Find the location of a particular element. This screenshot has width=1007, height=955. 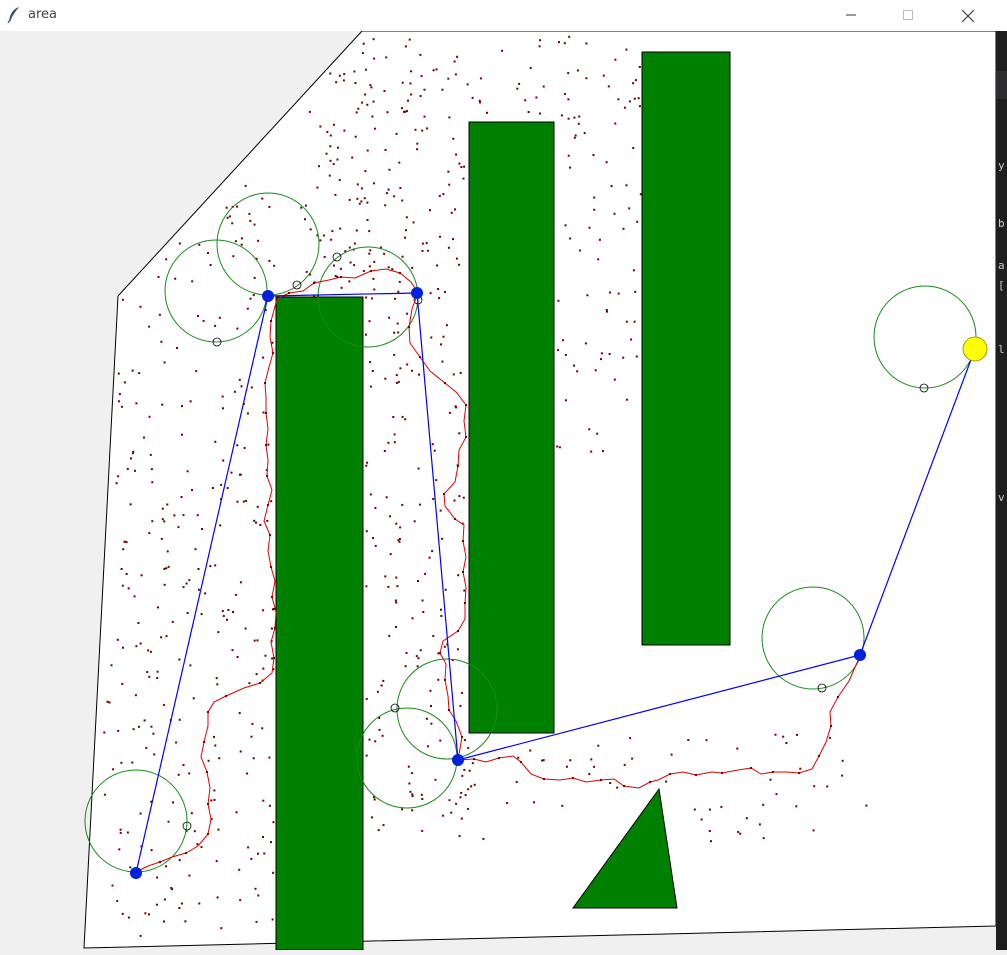

close-button is located at coordinates (967, 15).